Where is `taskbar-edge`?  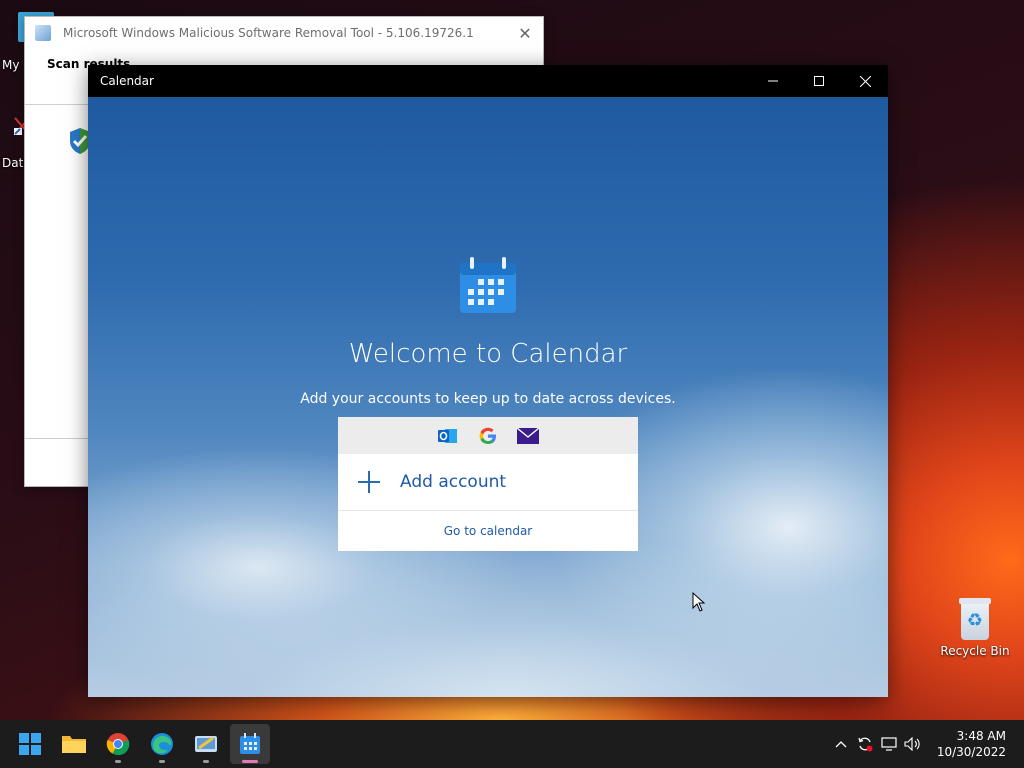 taskbar-edge is located at coordinates (162, 744).